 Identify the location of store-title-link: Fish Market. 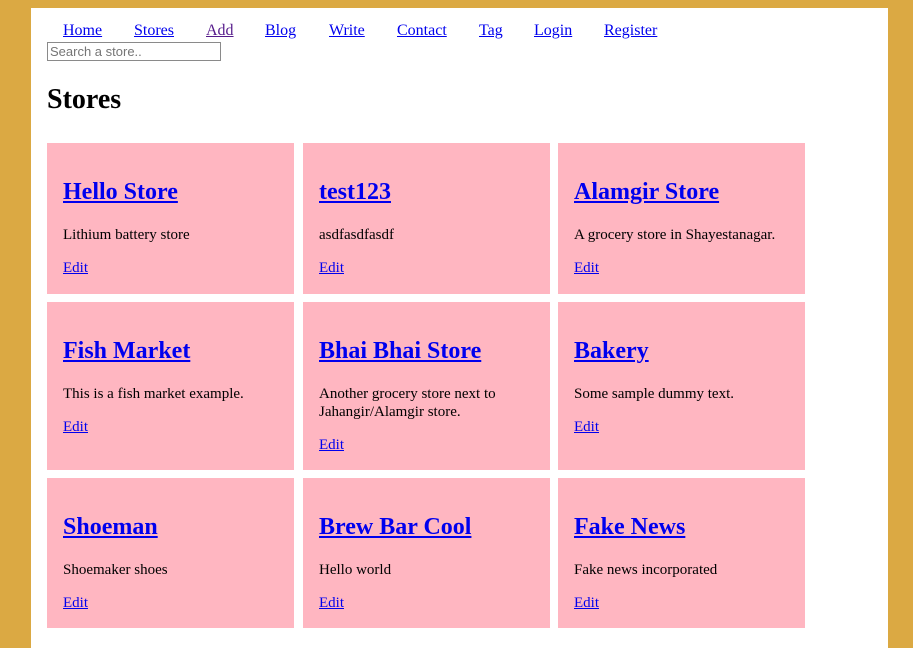
(126, 351).